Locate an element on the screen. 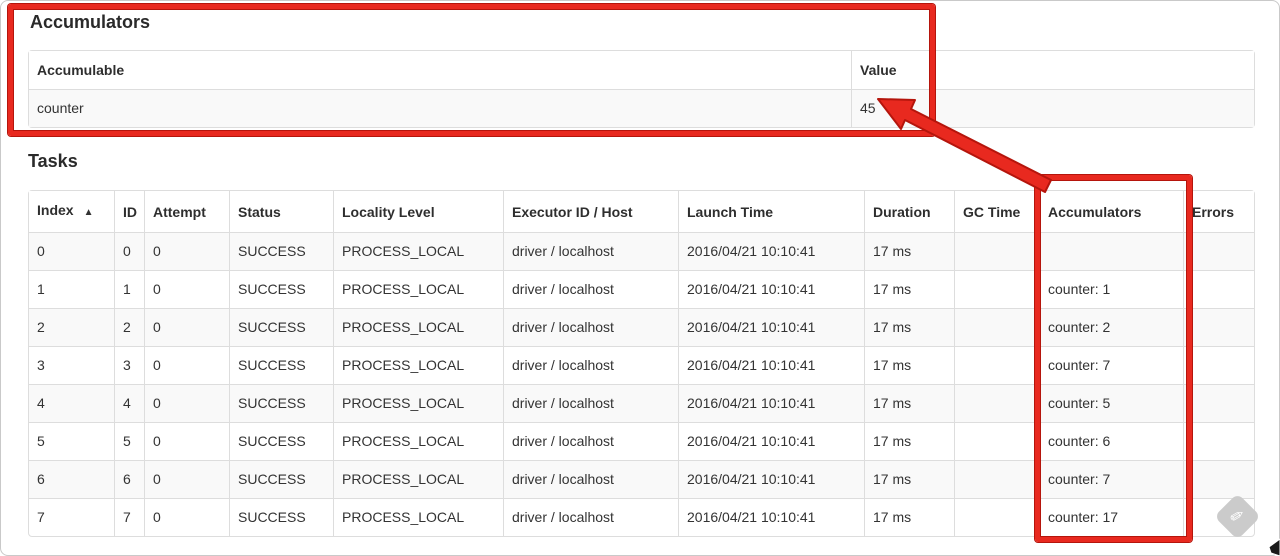 This screenshot has width=1280, height=556. cell-id: 2 is located at coordinates (129, 327).